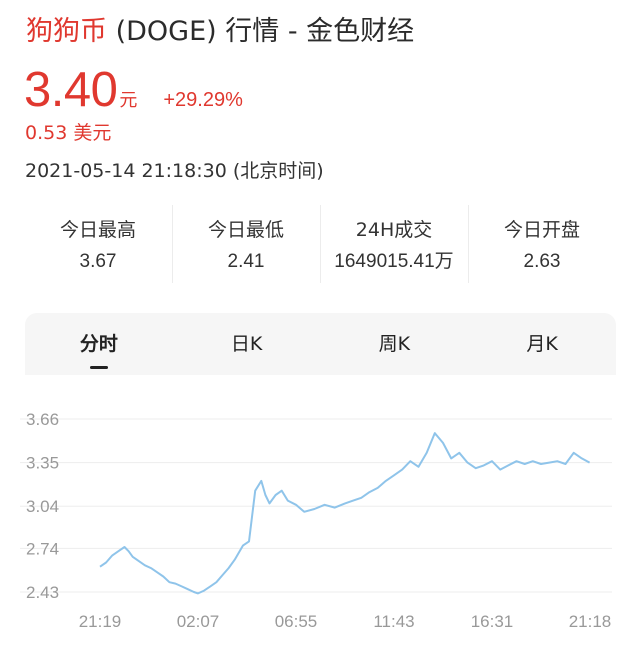  I want to click on tab-weekly-k: 周K, so click(395, 344).